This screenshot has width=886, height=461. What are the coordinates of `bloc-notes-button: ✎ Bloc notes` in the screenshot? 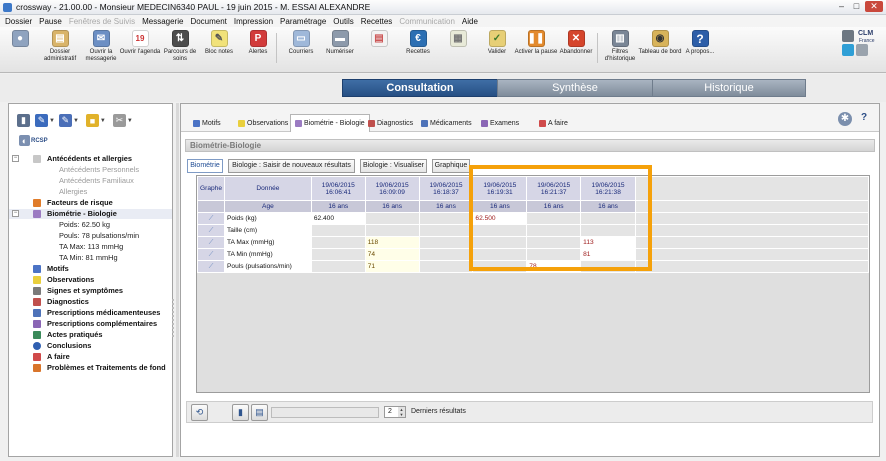 It's located at (219, 43).